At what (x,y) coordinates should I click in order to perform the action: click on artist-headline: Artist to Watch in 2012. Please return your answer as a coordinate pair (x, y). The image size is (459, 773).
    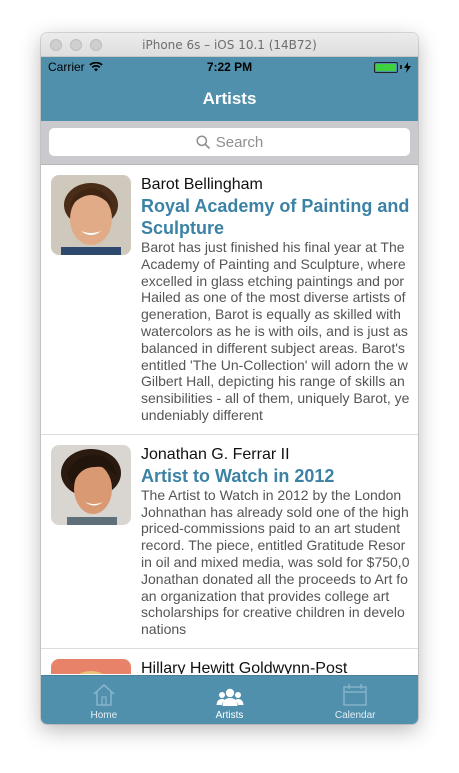
    Looking at the image, I should click on (238, 475).